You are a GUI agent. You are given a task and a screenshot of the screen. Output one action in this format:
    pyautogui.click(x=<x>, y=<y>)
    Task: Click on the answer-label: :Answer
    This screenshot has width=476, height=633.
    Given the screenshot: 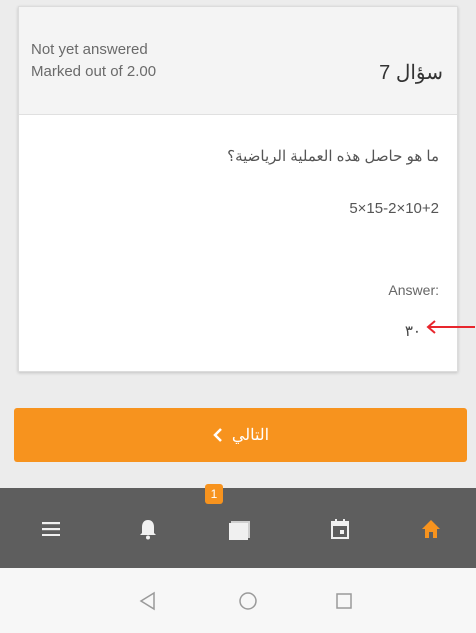 What is the action you would take?
    pyautogui.click(x=413, y=290)
    